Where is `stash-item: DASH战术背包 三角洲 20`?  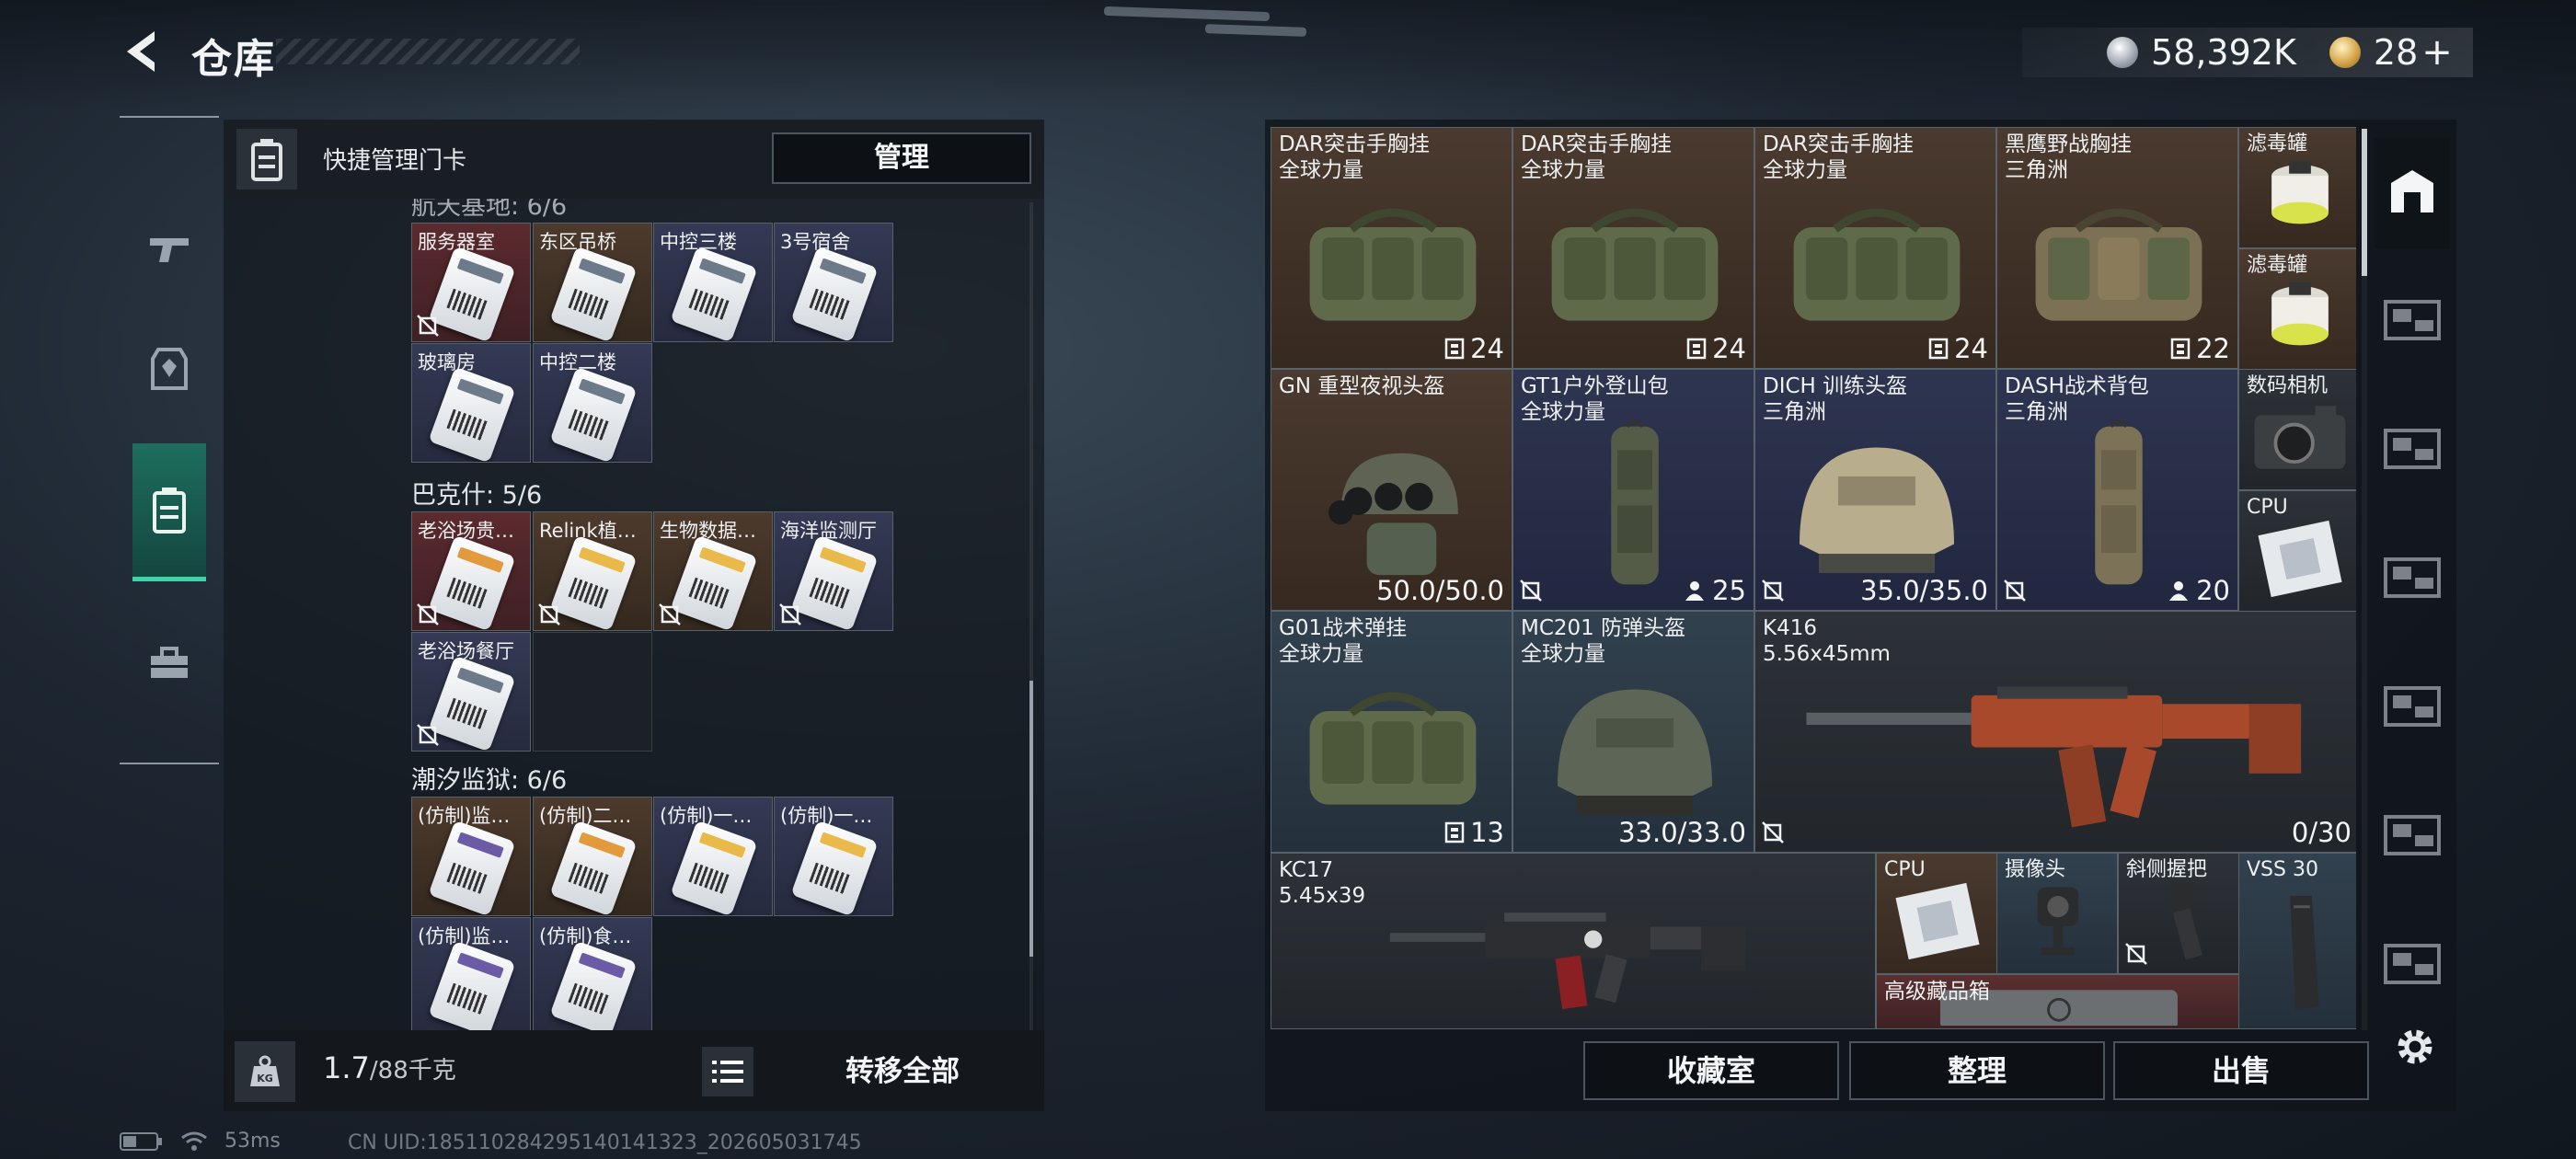 stash-item: DASH战术背包 三角洲 20 is located at coordinates (2117, 490).